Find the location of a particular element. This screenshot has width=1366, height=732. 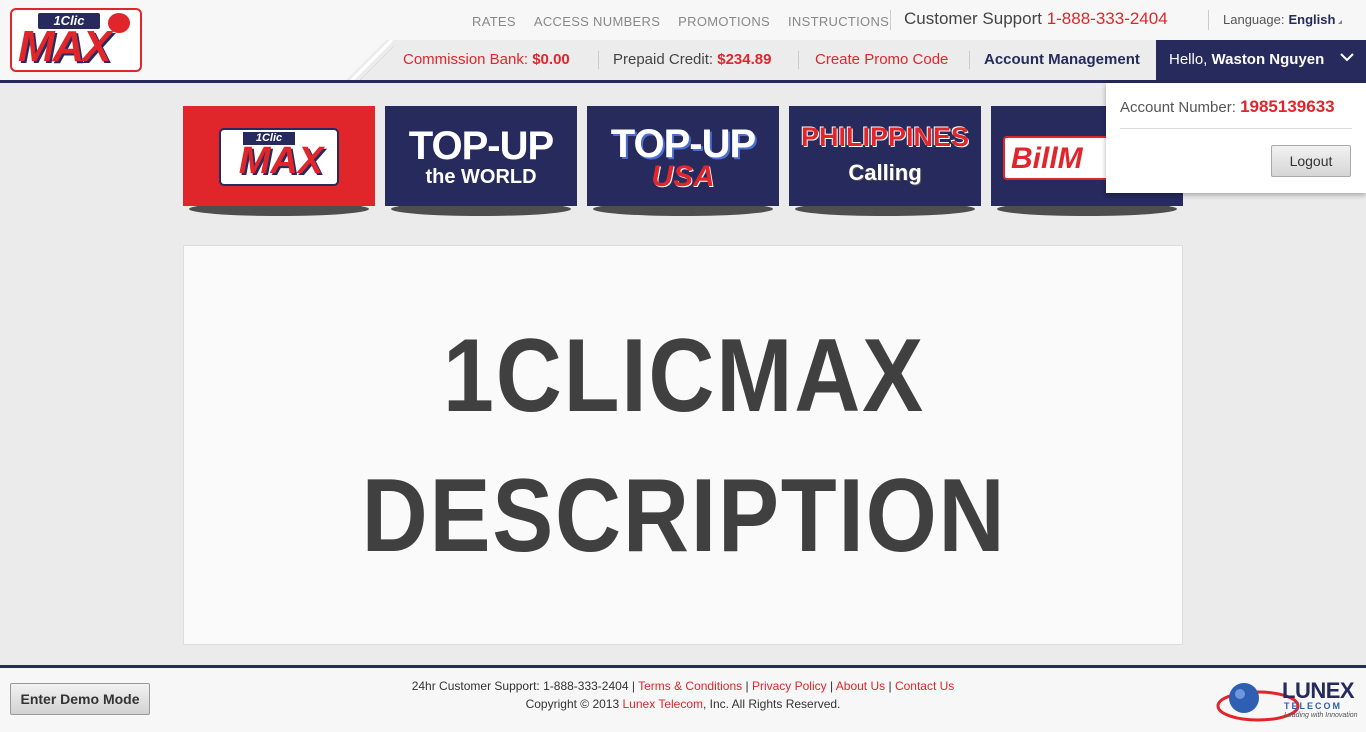

tile-line2: Calling is located at coordinates (885, 172).